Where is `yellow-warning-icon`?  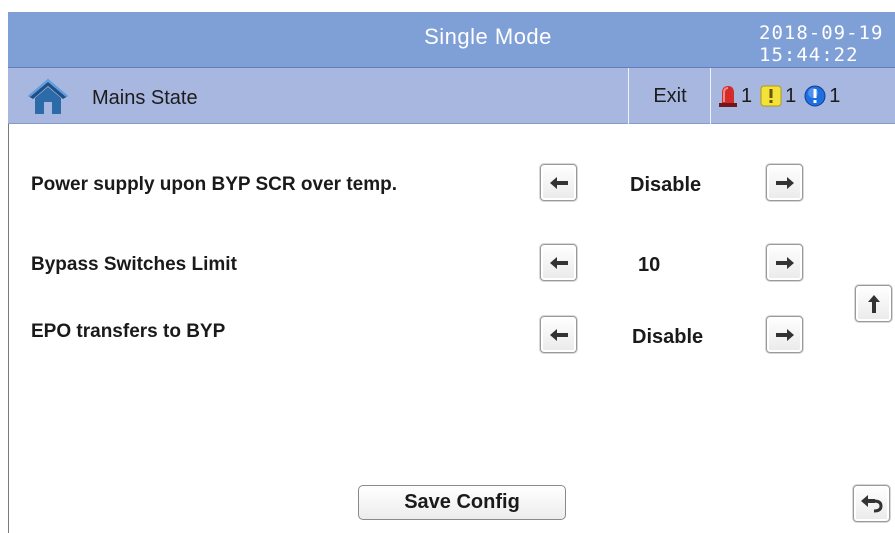
yellow-warning-icon is located at coordinates (771, 96).